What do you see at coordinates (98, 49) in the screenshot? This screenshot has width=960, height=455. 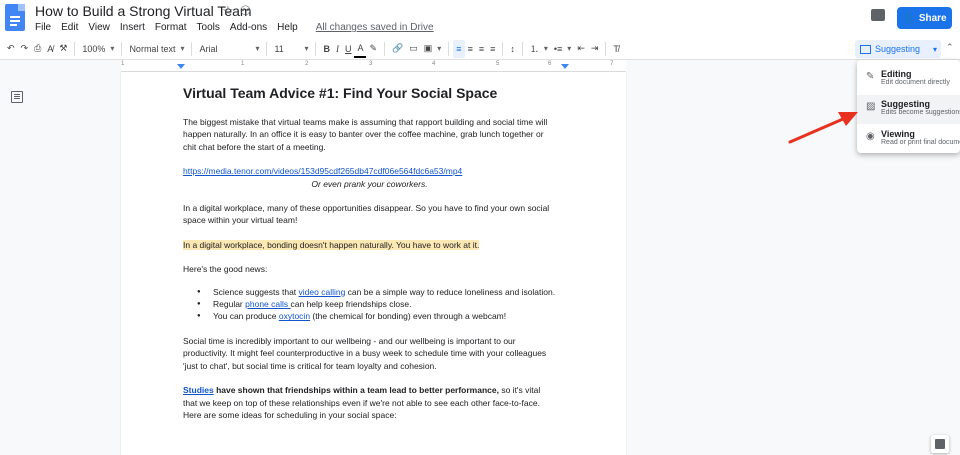 I see `zoom-select: 100%` at bounding box center [98, 49].